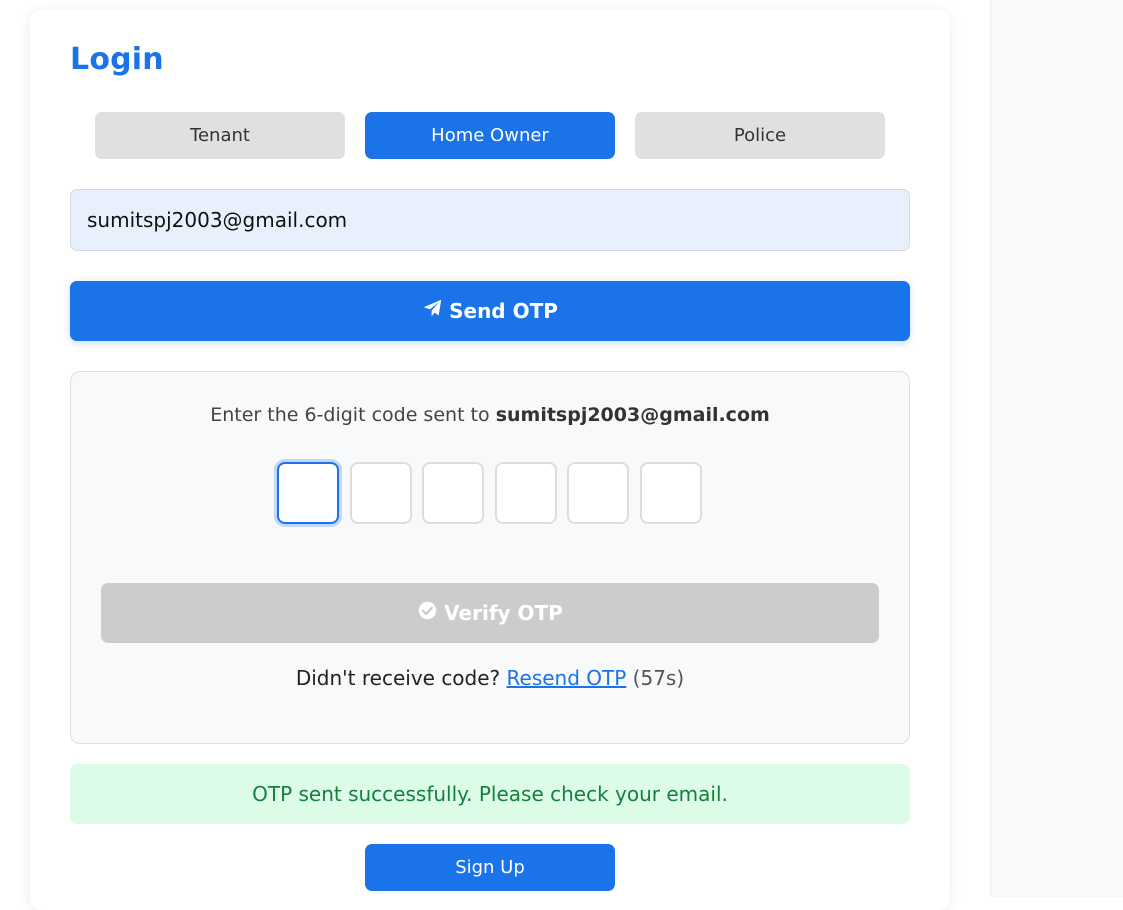 This screenshot has width=1123, height=910. I want to click on right-panel, so click(1056, 448).